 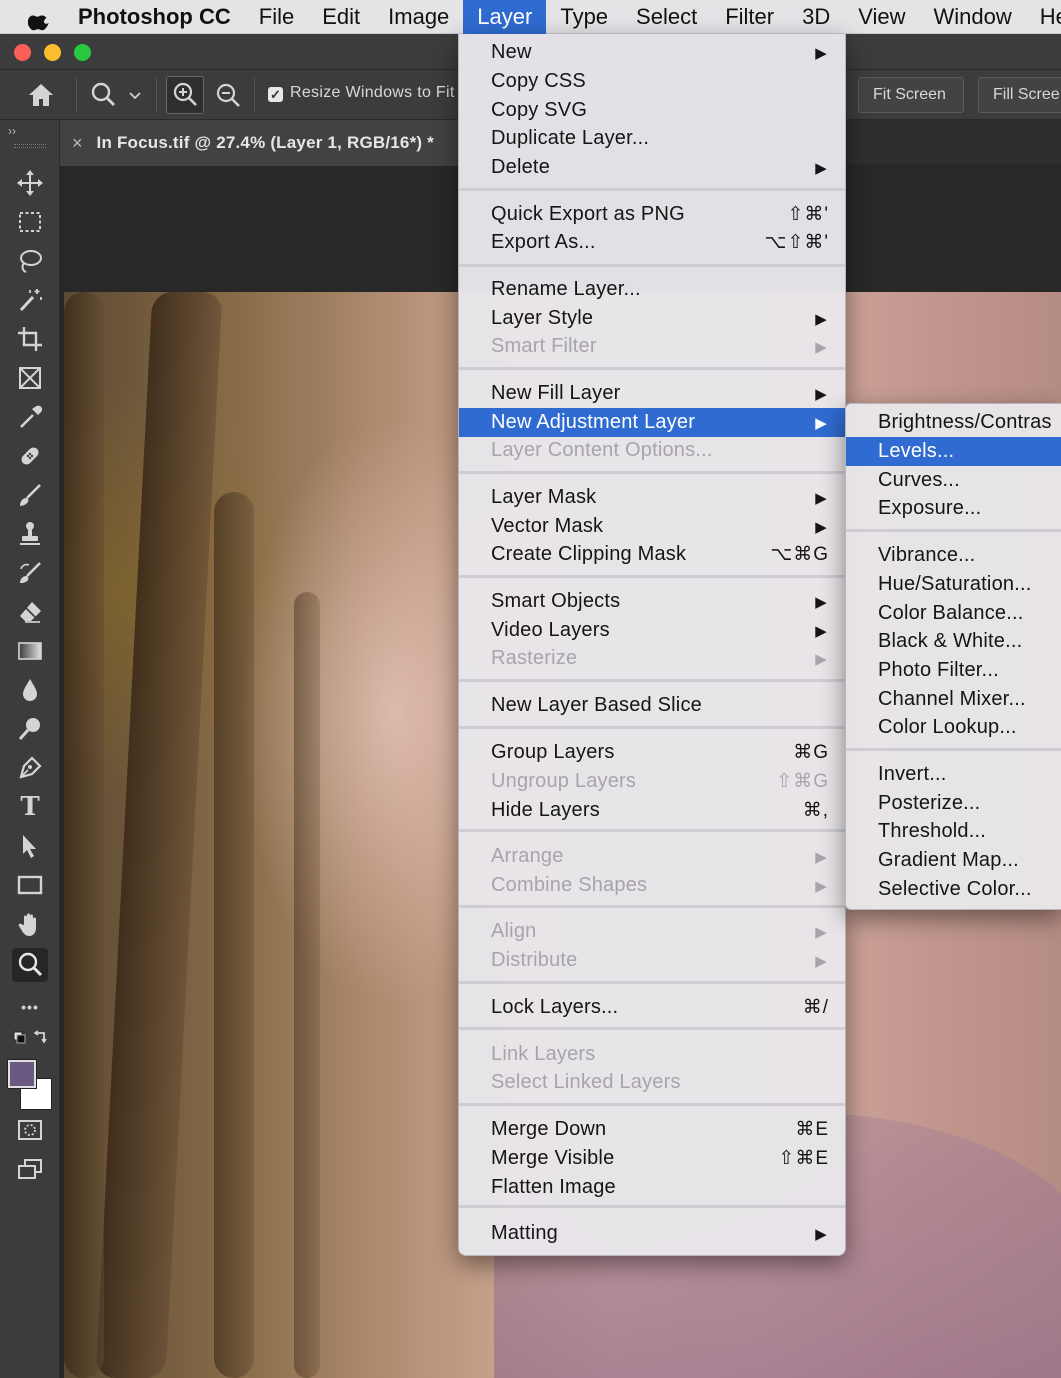 I want to click on menu-help: He, so click(x=1043, y=17).